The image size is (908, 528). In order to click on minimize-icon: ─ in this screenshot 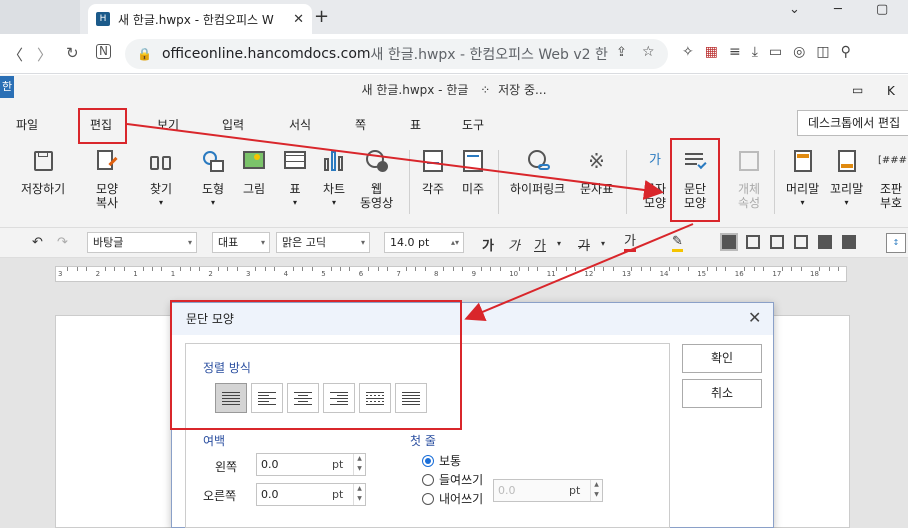, I will do `click(838, 9)`.